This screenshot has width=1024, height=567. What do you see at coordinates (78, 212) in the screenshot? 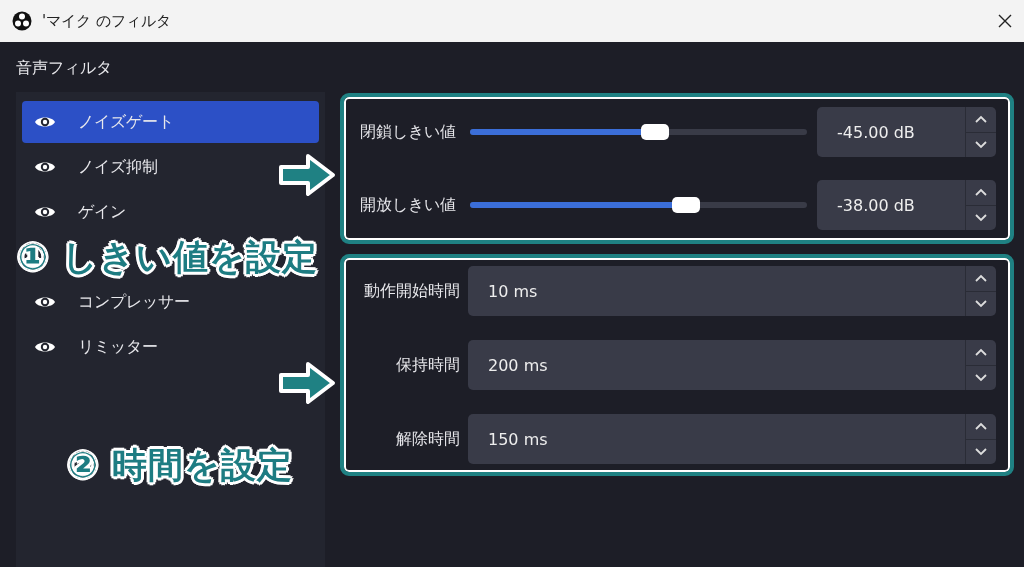
I see `filter-item: ゲイン` at bounding box center [78, 212].